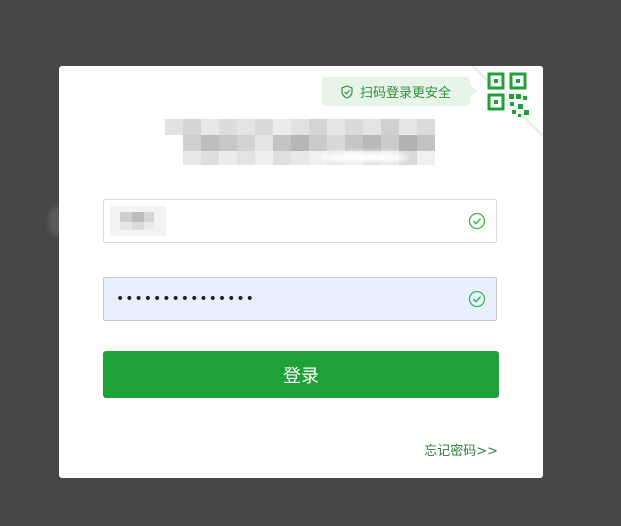 The image size is (621, 526). I want to click on forgot-password-link: 忘记密码>>, so click(461, 449).